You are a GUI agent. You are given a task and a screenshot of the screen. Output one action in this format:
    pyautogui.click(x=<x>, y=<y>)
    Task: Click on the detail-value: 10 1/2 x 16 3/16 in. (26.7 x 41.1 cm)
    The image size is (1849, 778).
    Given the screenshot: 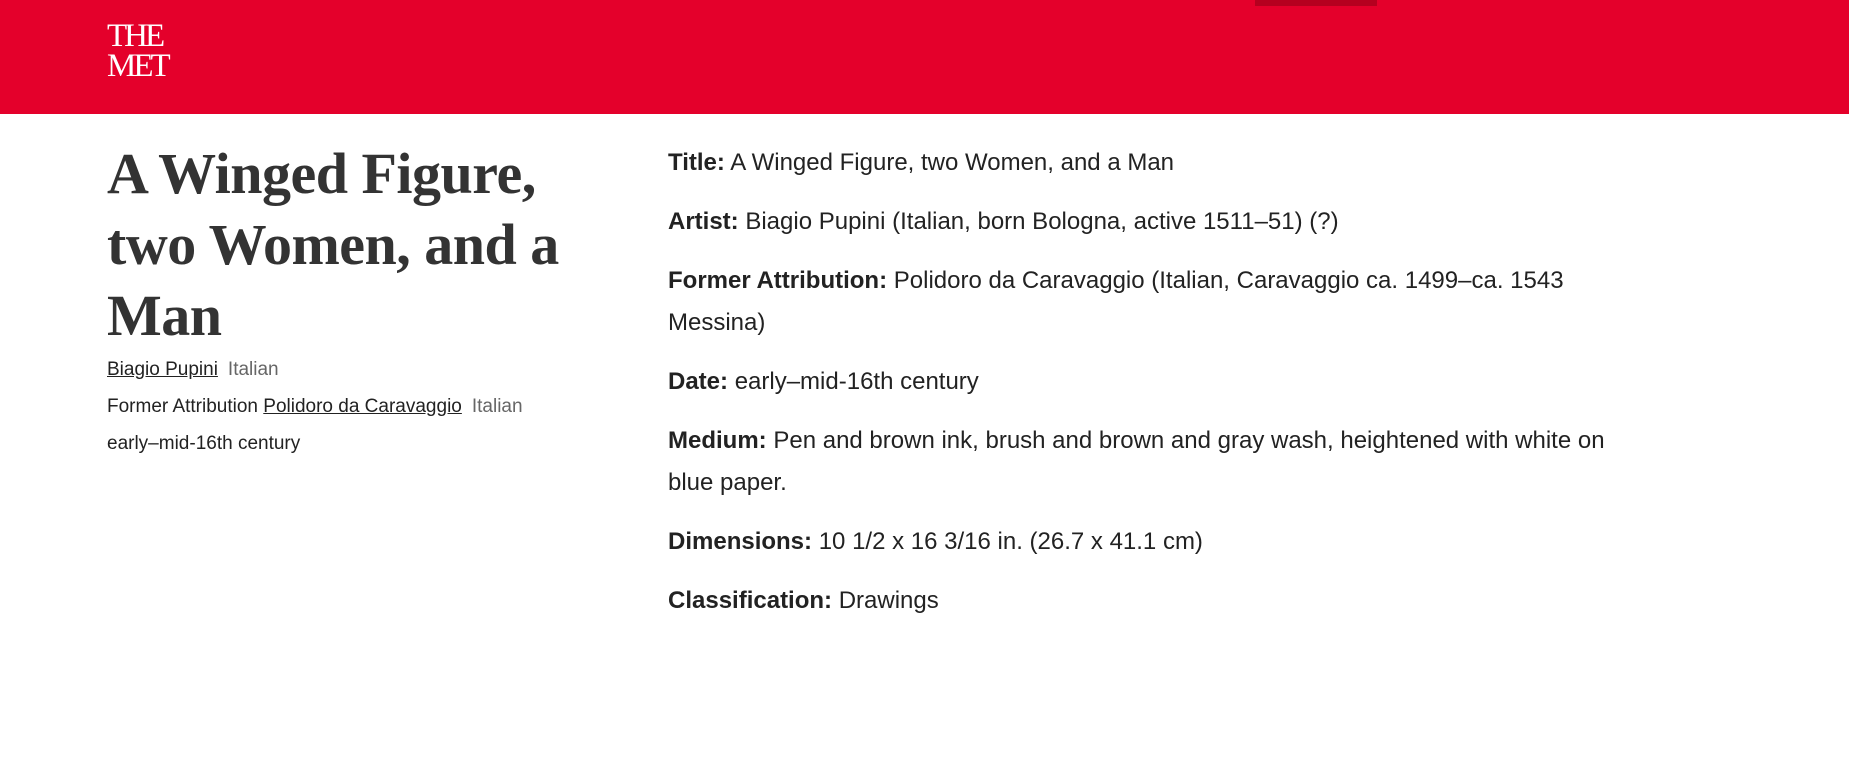 What is the action you would take?
    pyautogui.click(x=1010, y=541)
    